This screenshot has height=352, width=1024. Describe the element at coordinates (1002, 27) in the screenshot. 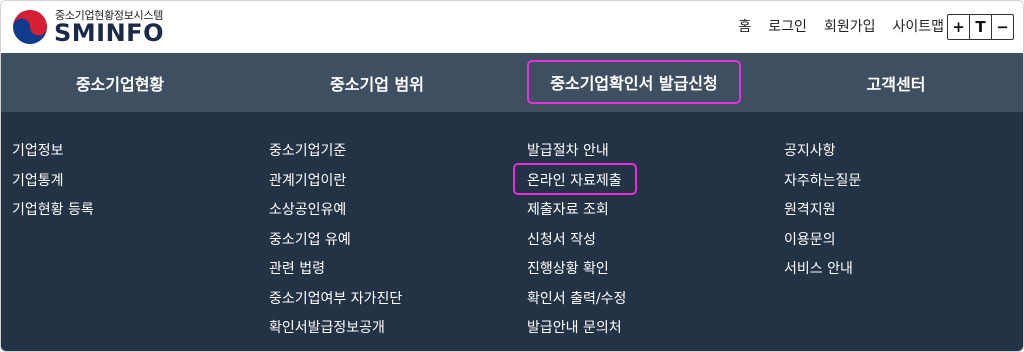

I see `font-decrease-button: −` at that location.